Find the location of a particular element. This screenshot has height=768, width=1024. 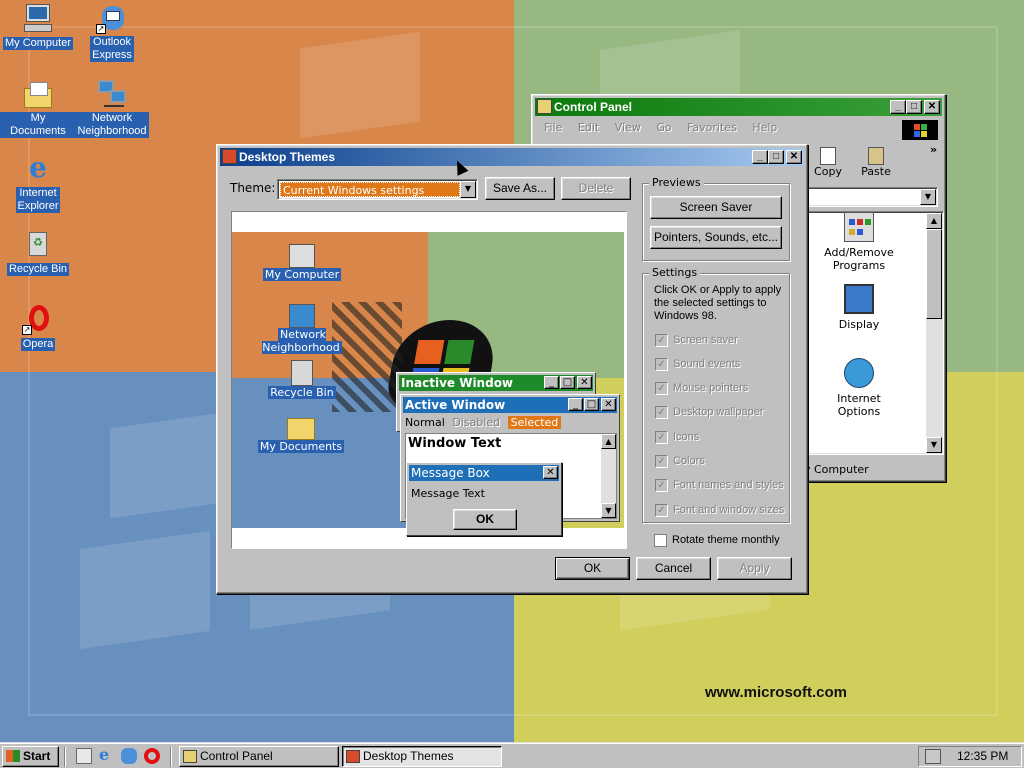

menu-view: View is located at coordinates (628, 127).